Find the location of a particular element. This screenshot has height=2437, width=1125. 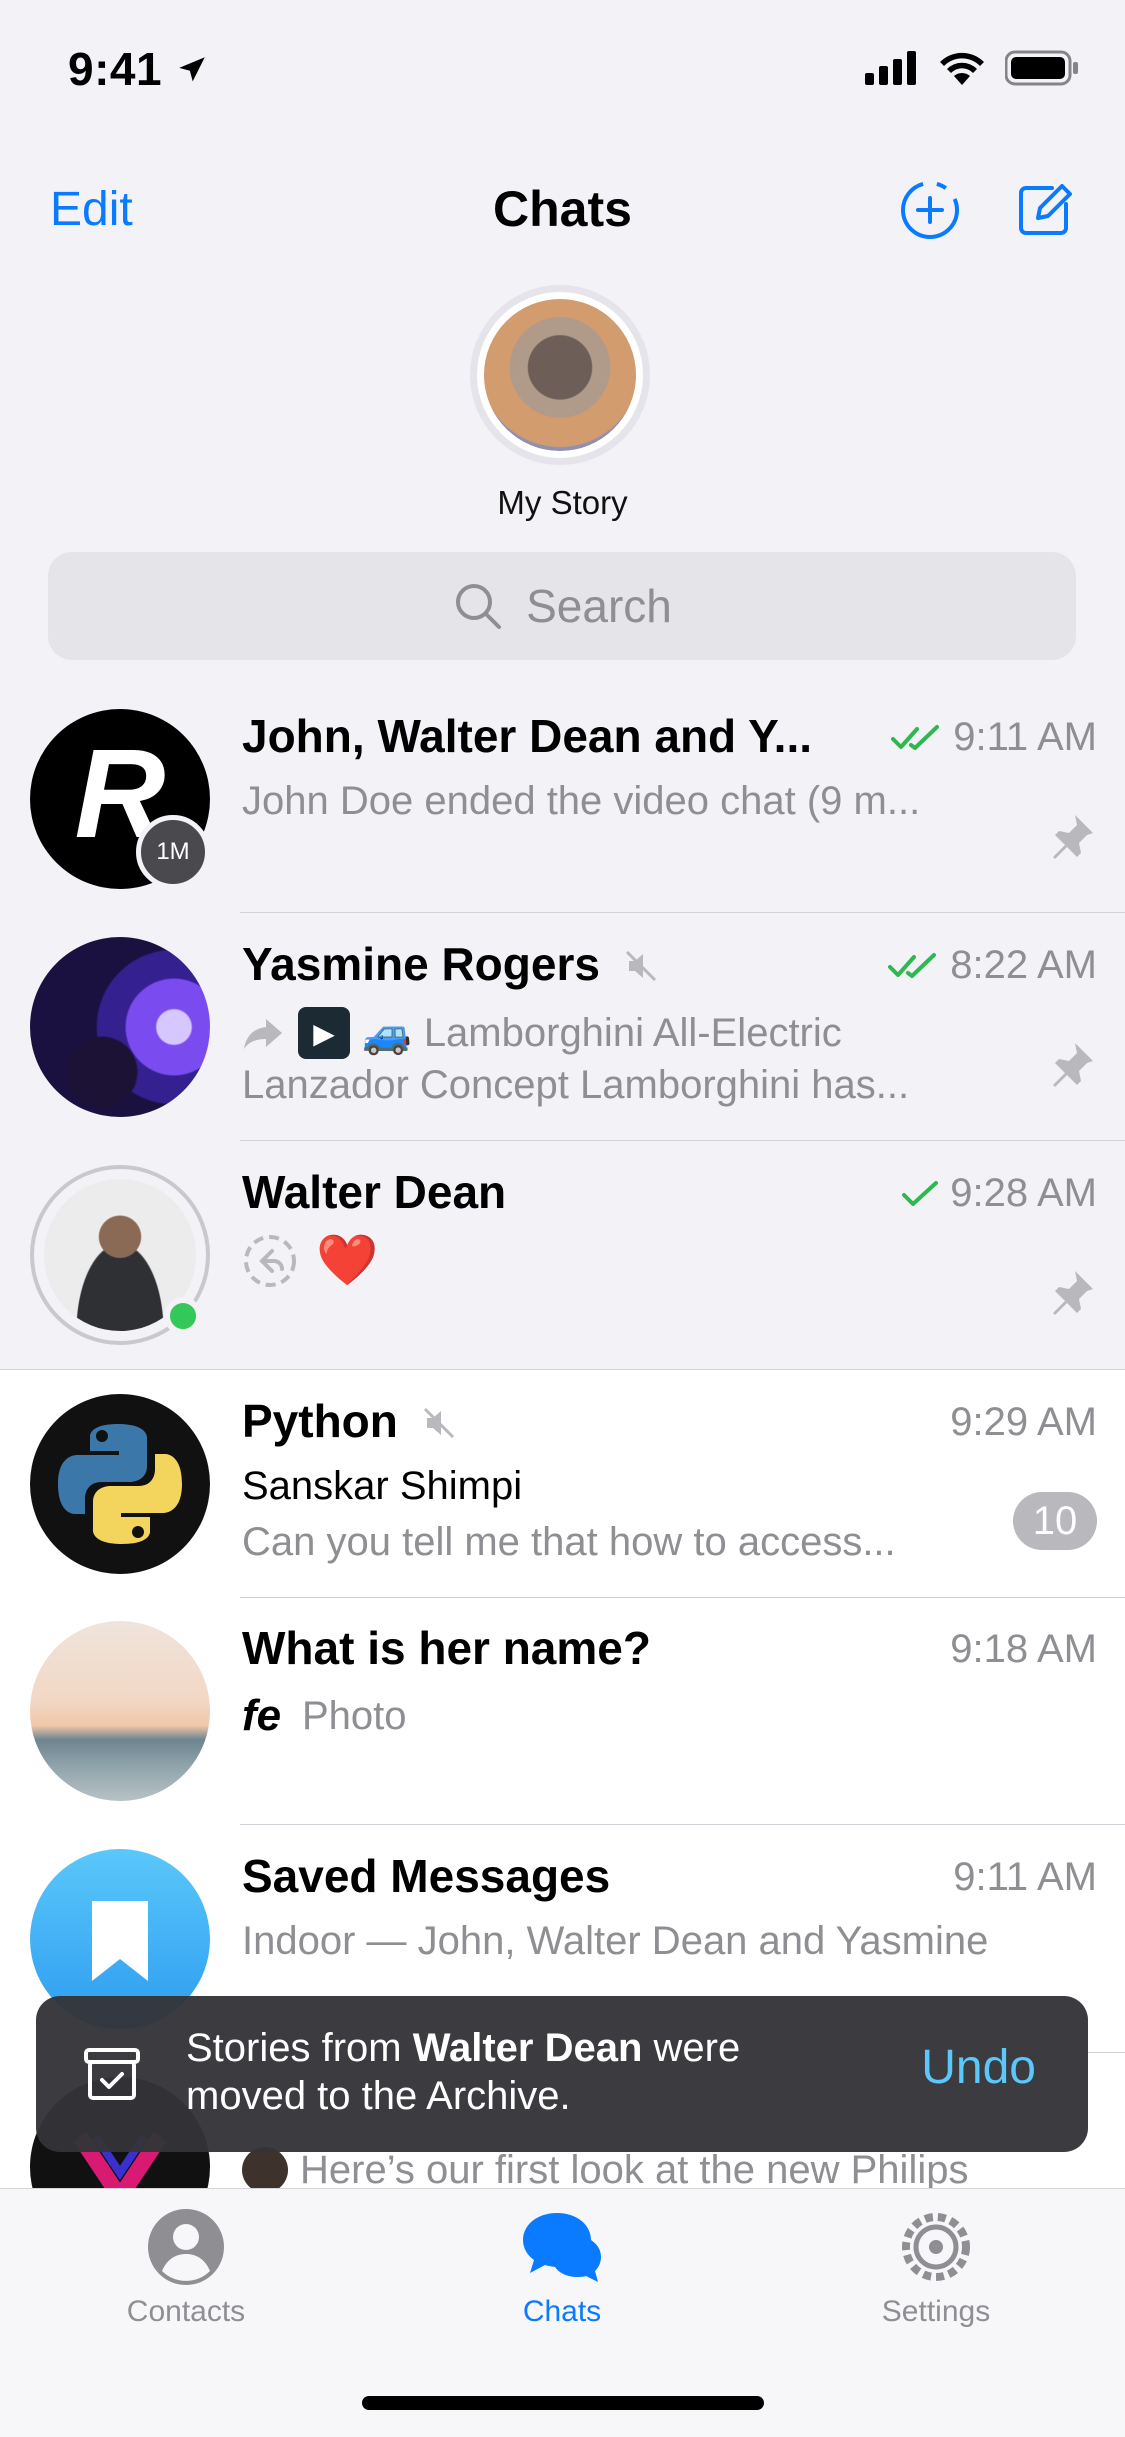

status-time-text: 9:41 is located at coordinates (115, 69).